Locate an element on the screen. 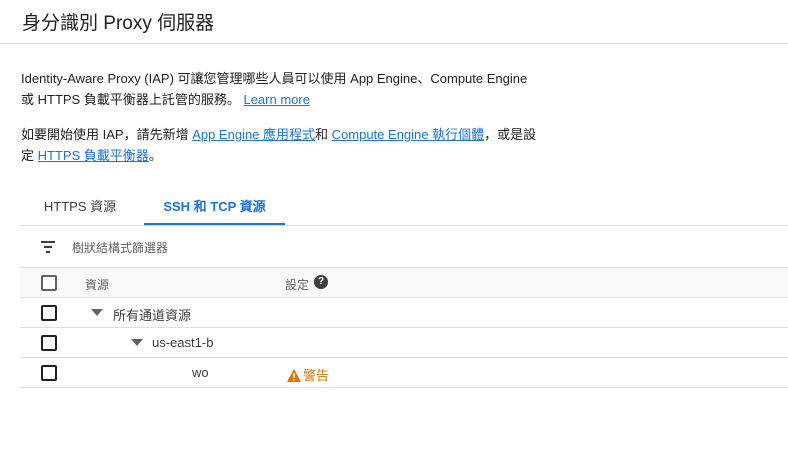 The width and height of the screenshot is (788, 470). page-title: 身分識別 Proxy 伺服器 is located at coordinates (118, 23).